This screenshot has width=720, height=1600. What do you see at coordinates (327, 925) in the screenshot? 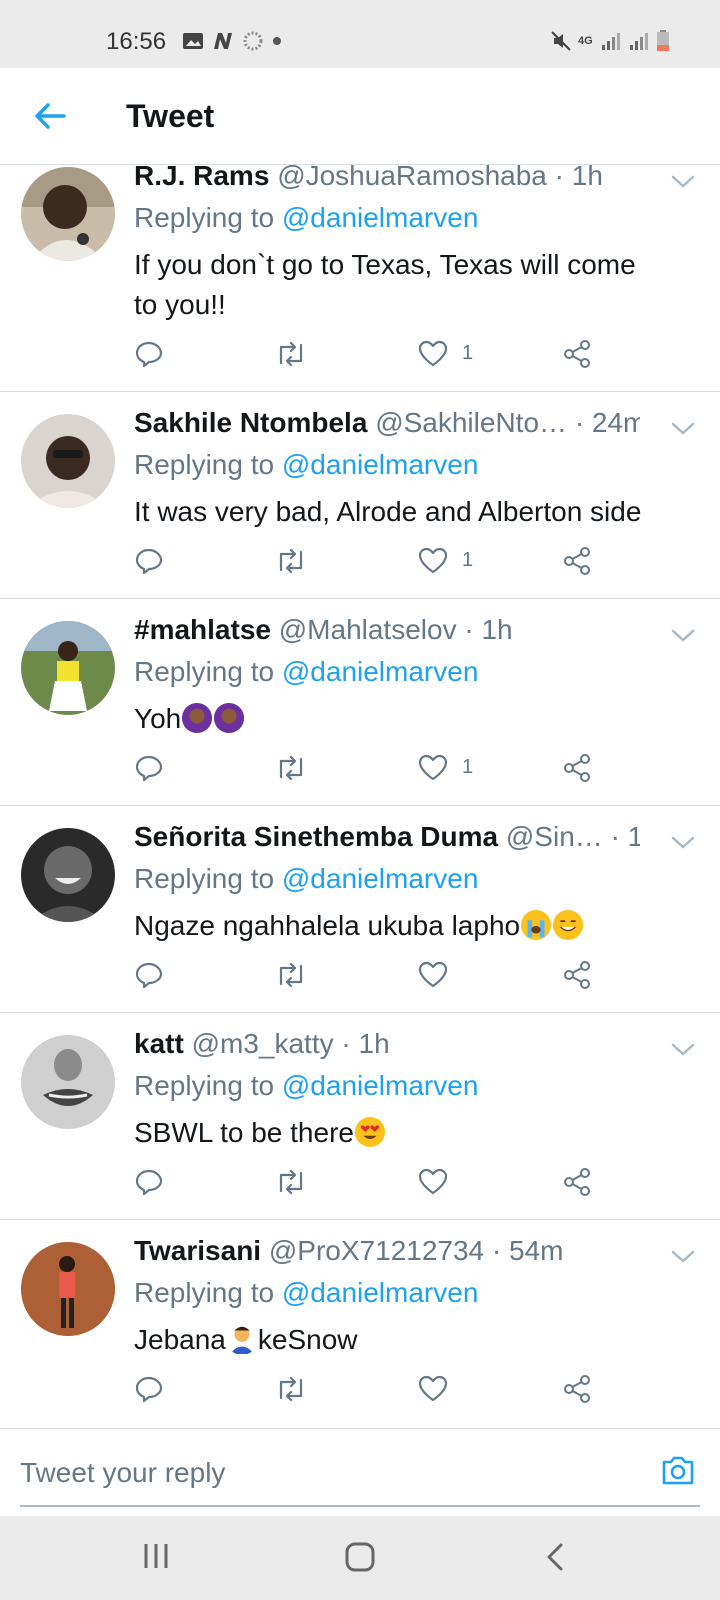
I see `tweet-text-content: Ngaze ngahhalela ukuba lapho` at bounding box center [327, 925].